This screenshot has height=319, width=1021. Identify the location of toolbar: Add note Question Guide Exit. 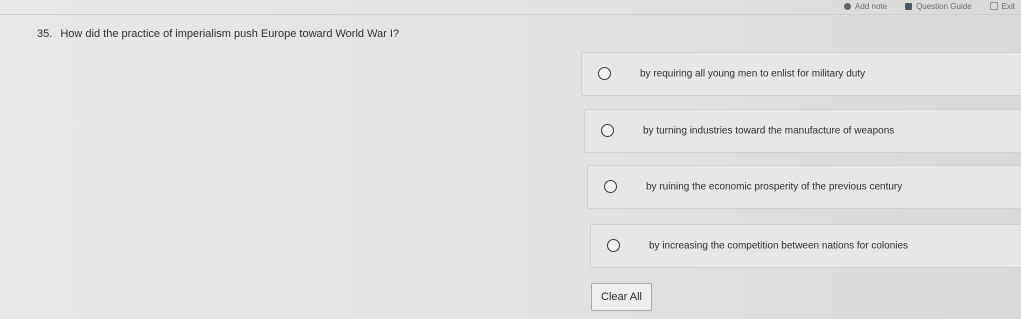
(932, 6).